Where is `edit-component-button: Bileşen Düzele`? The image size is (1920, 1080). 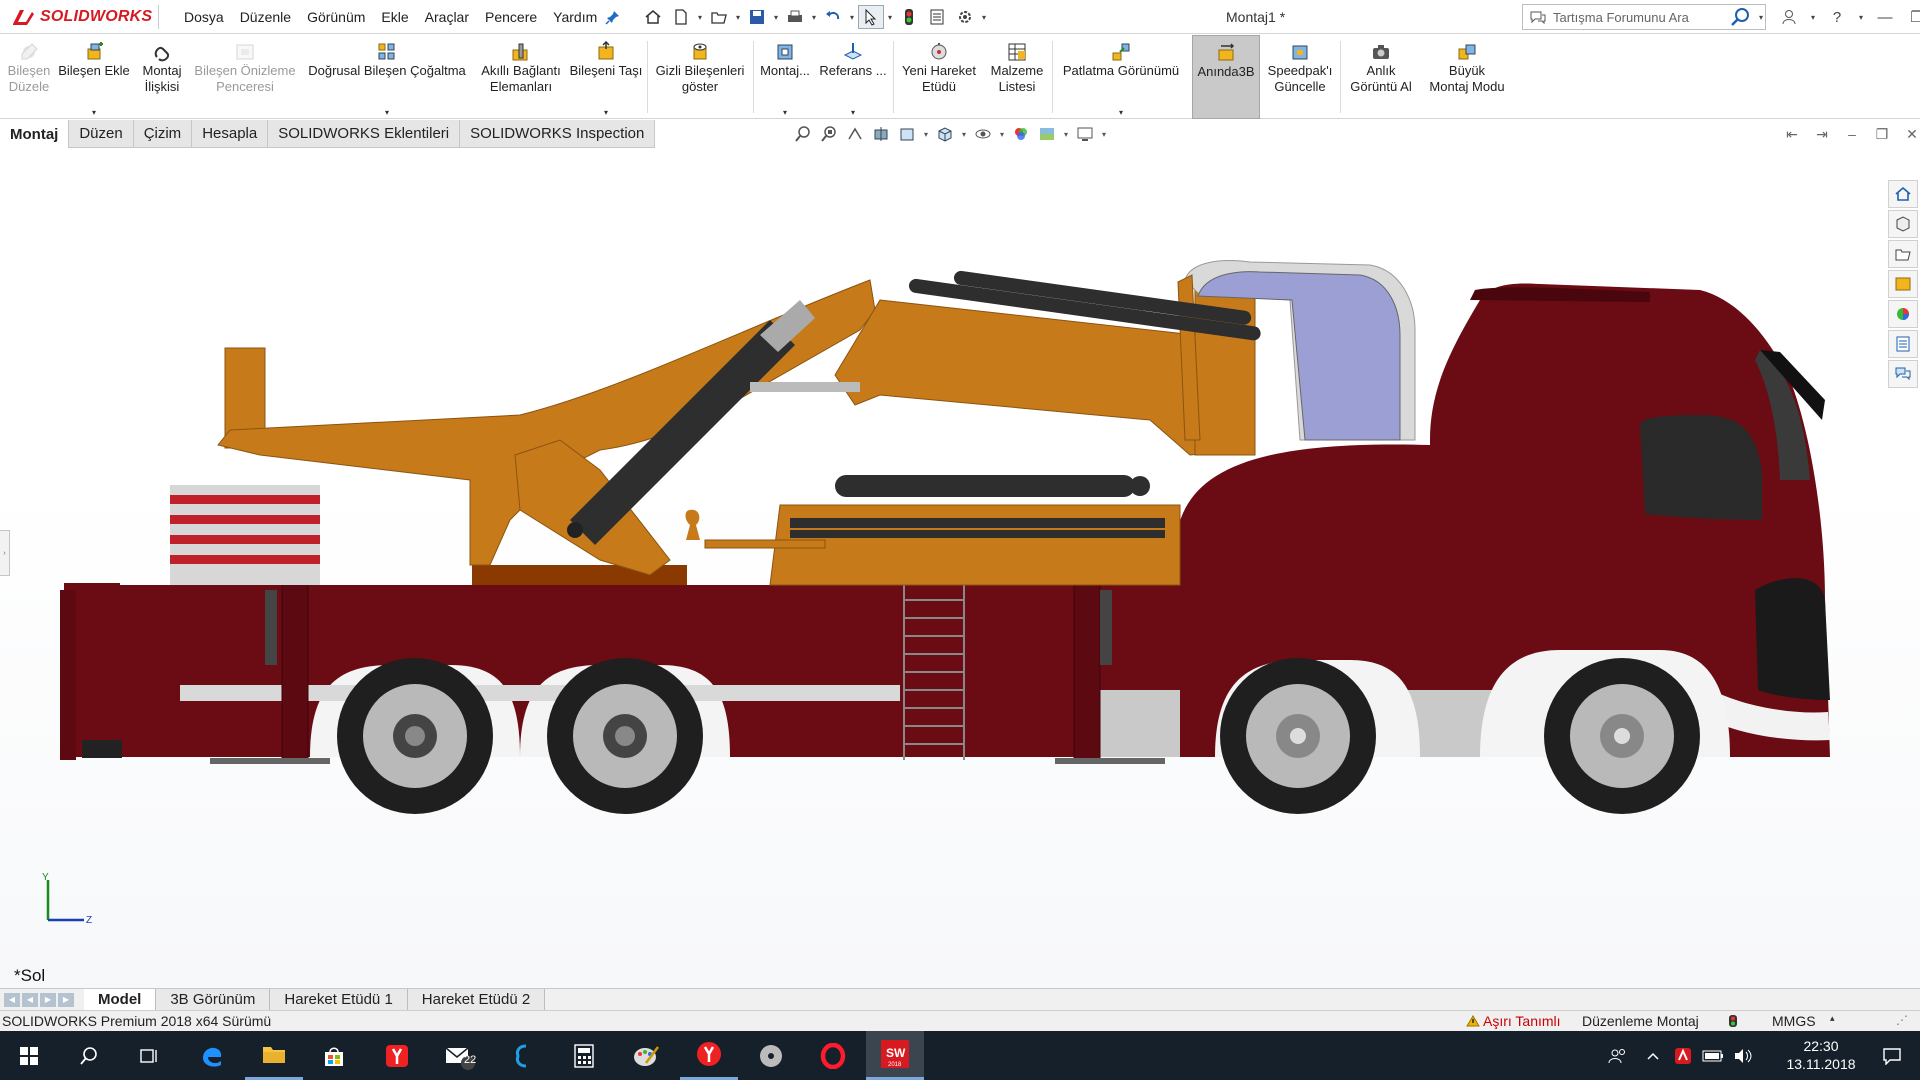
edit-component-button: Bileşen Düzele is located at coordinates (29, 77).